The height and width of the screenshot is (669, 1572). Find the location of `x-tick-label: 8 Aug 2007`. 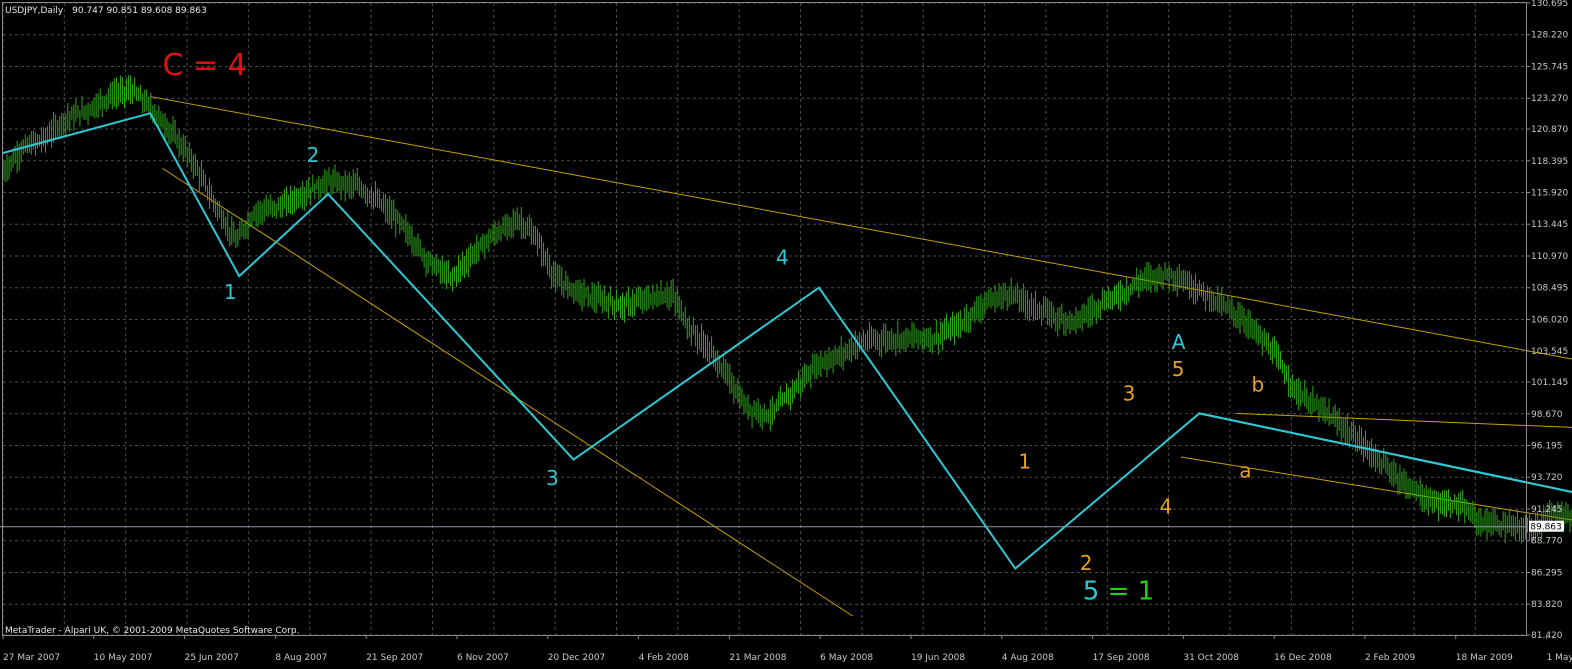

x-tick-label: 8 Aug 2007 is located at coordinates (301, 658).